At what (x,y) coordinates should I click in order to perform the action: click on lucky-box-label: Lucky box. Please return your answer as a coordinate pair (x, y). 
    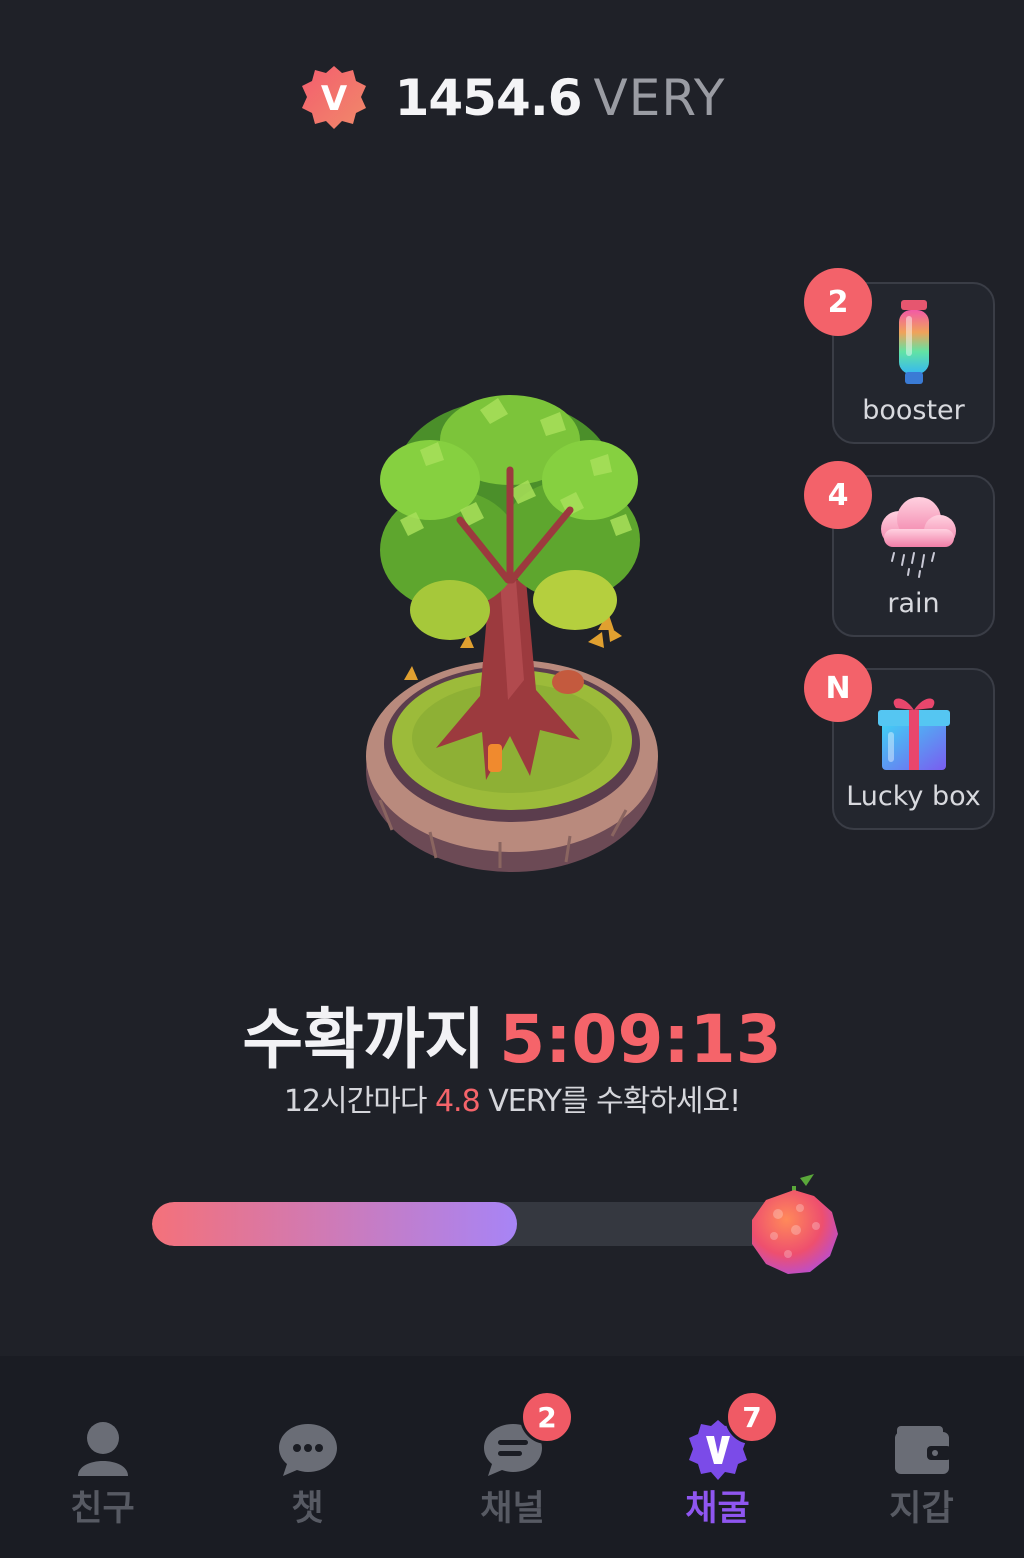
    Looking at the image, I should click on (913, 796).